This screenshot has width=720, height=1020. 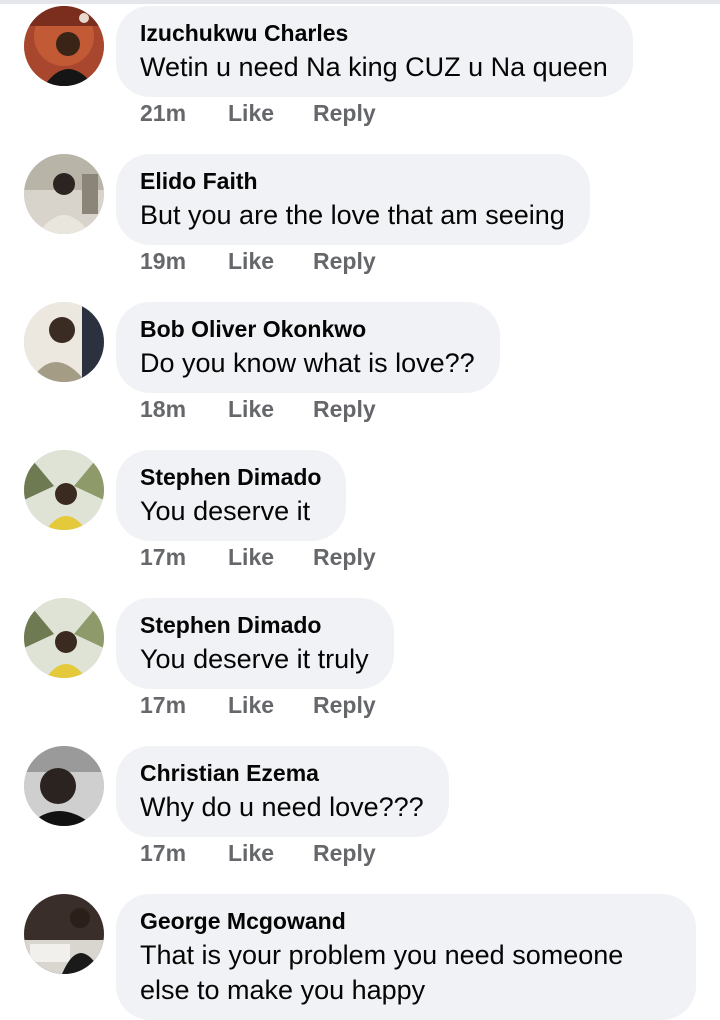 I want to click on comment-bubble: Christian Ezema Why do u need love???, so click(x=282, y=791).